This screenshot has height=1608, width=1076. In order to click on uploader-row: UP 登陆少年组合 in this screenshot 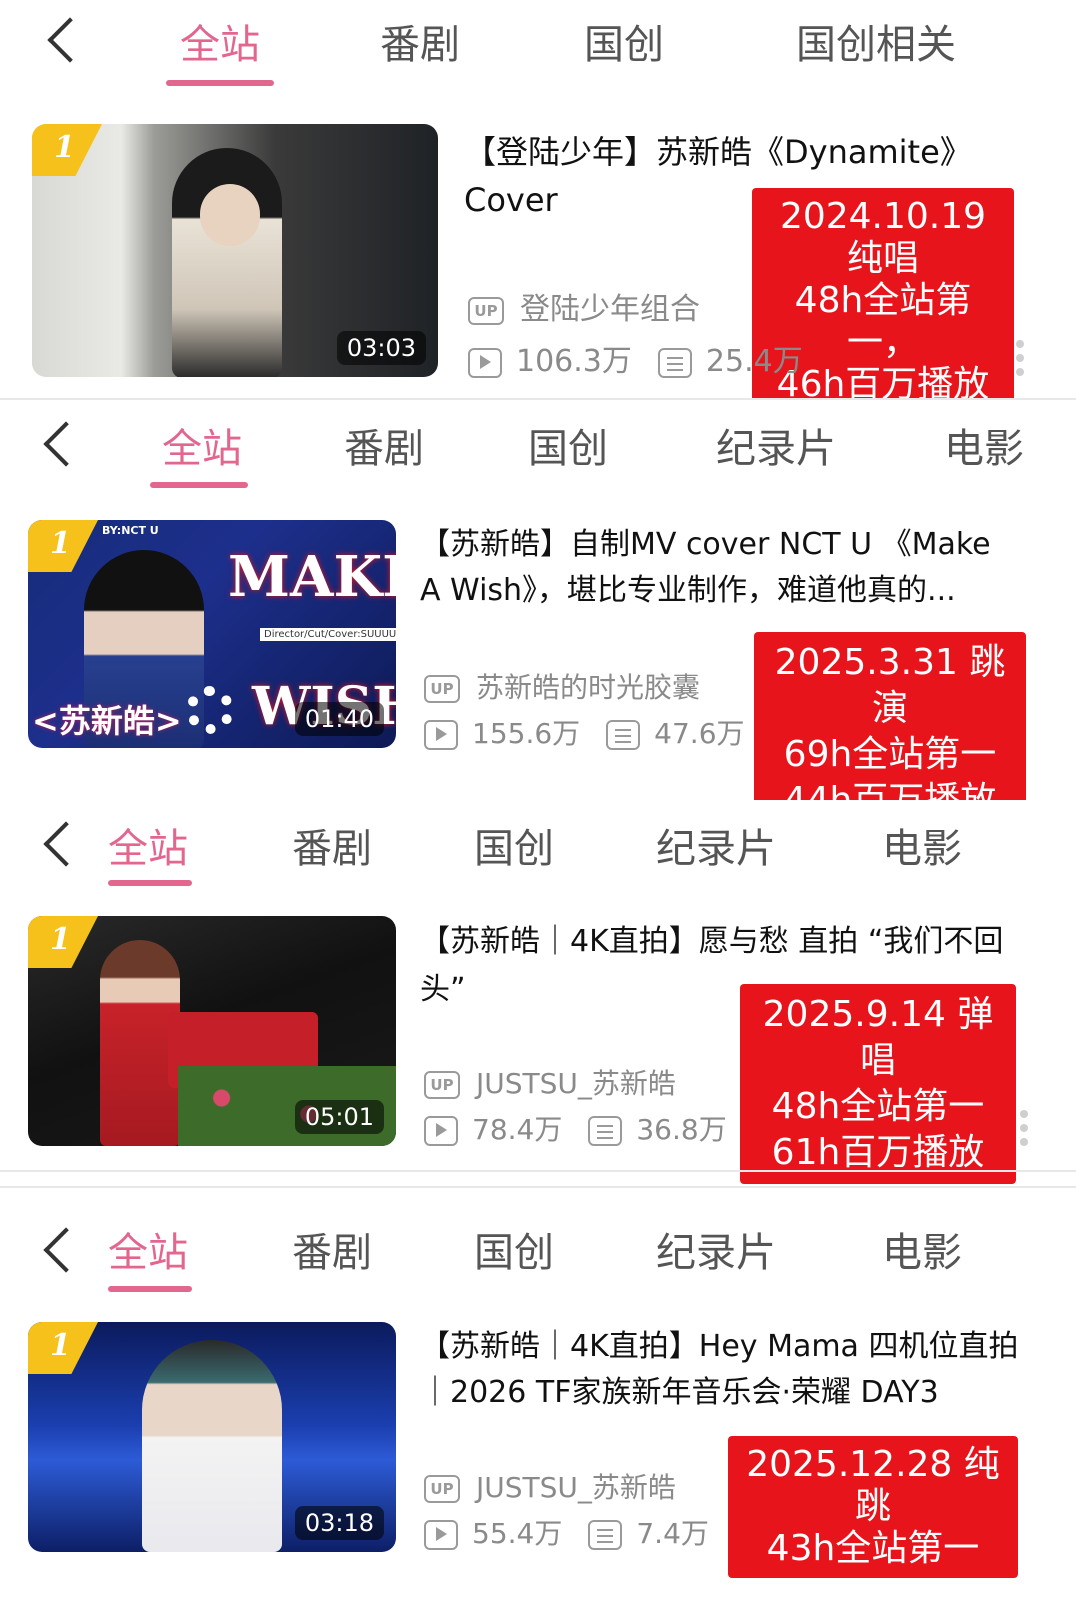, I will do `click(584, 306)`.